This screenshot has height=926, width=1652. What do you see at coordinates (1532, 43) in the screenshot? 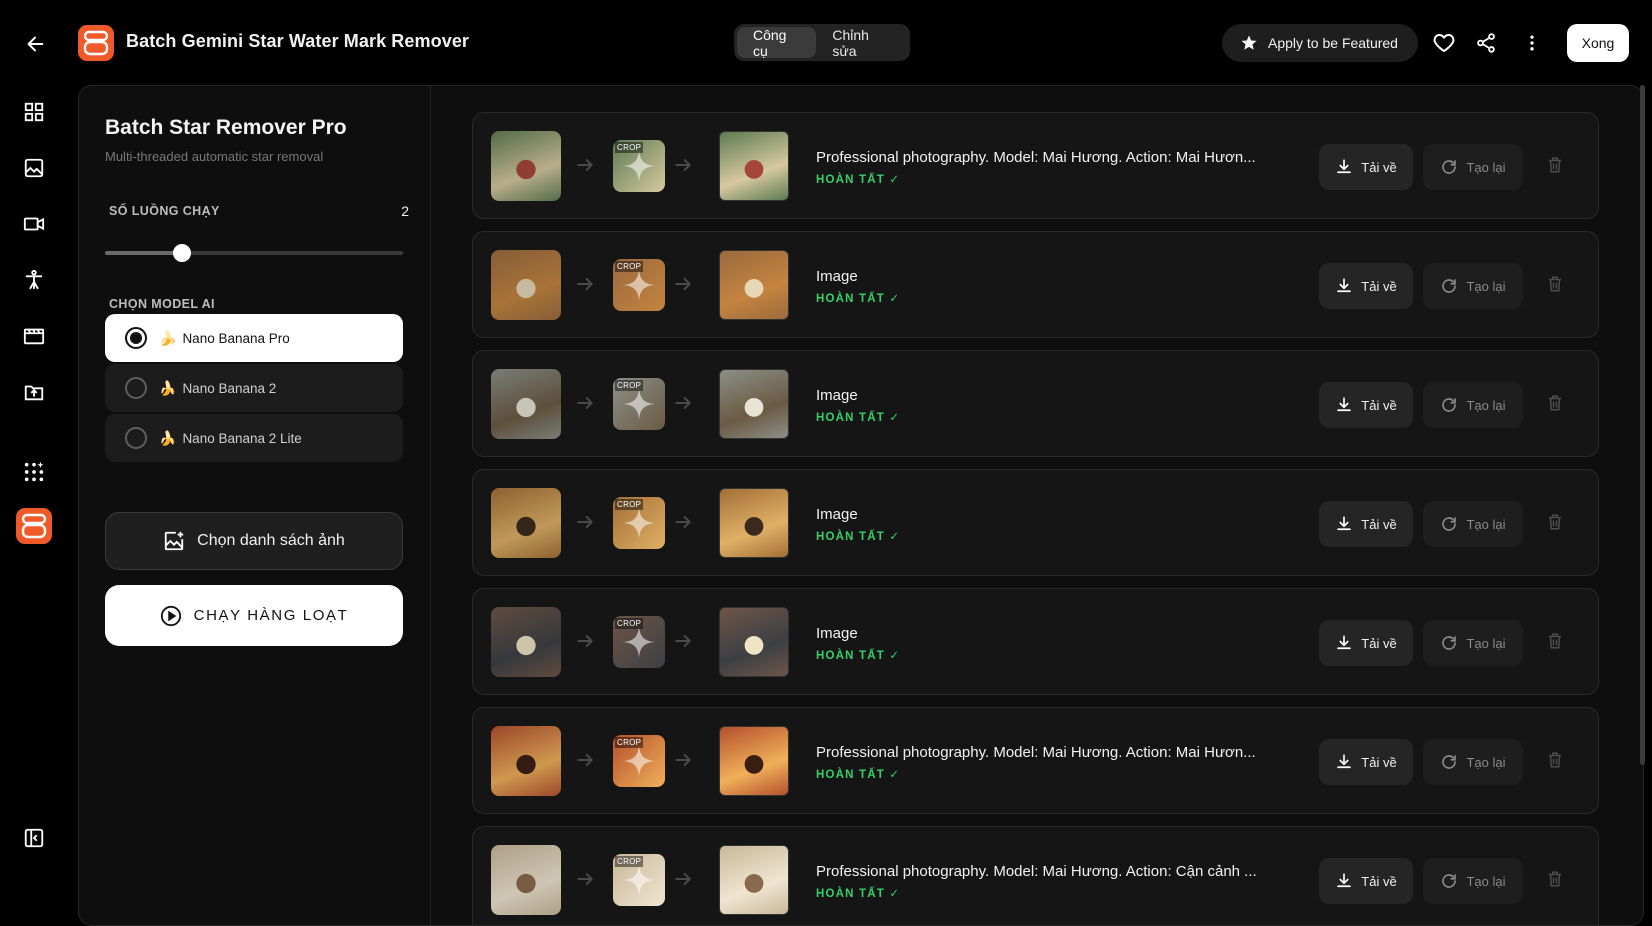
I see `more-button` at bounding box center [1532, 43].